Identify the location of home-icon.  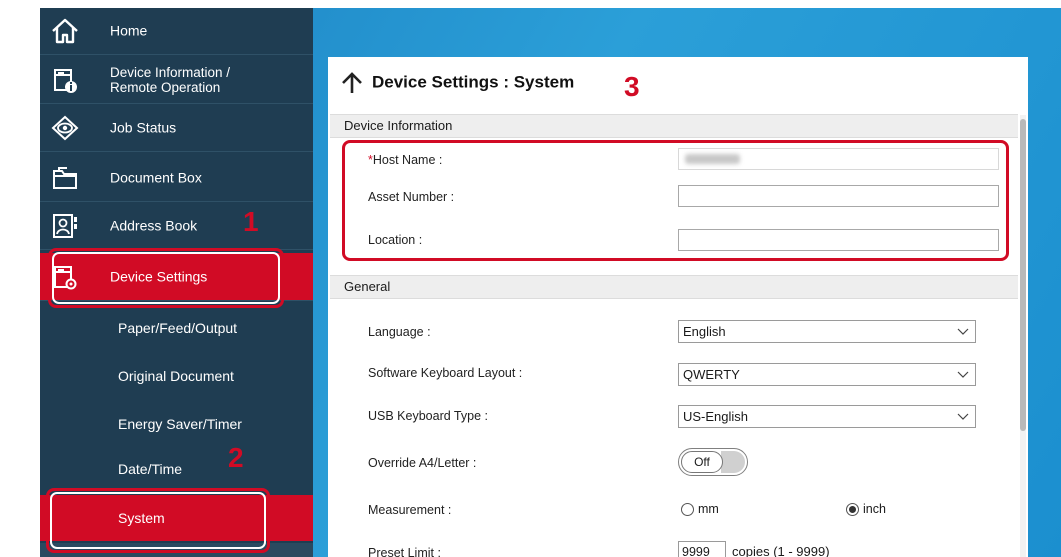
(65, 31).